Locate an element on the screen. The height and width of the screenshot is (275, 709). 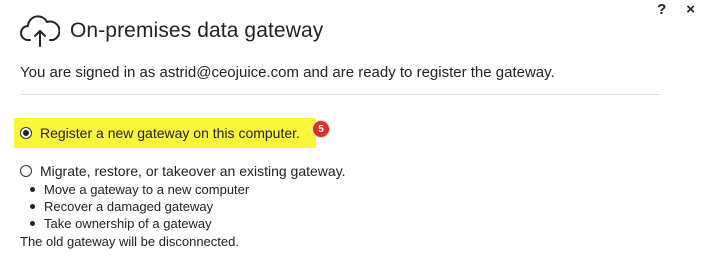
step-badge: 5 is located at coordinates (321, 129).